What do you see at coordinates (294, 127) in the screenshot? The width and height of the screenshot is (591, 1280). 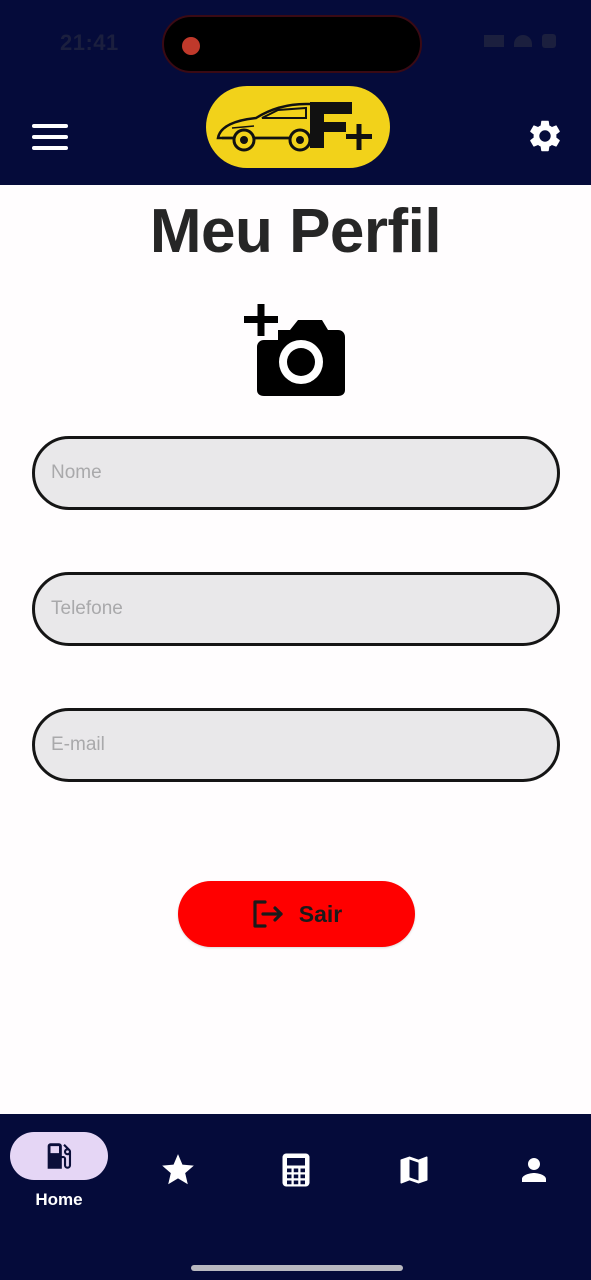 I see `car-logo-icon` at bounding box center [294, 127].